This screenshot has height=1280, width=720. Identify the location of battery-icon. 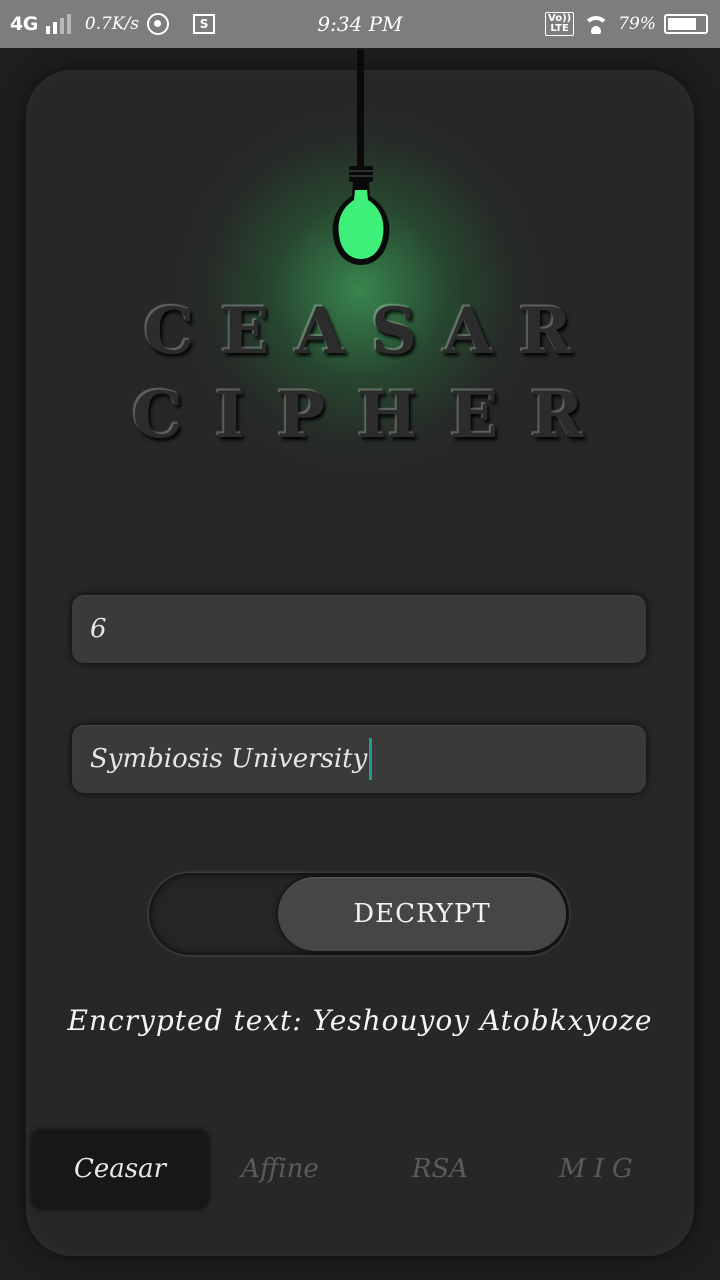
(686, 24).